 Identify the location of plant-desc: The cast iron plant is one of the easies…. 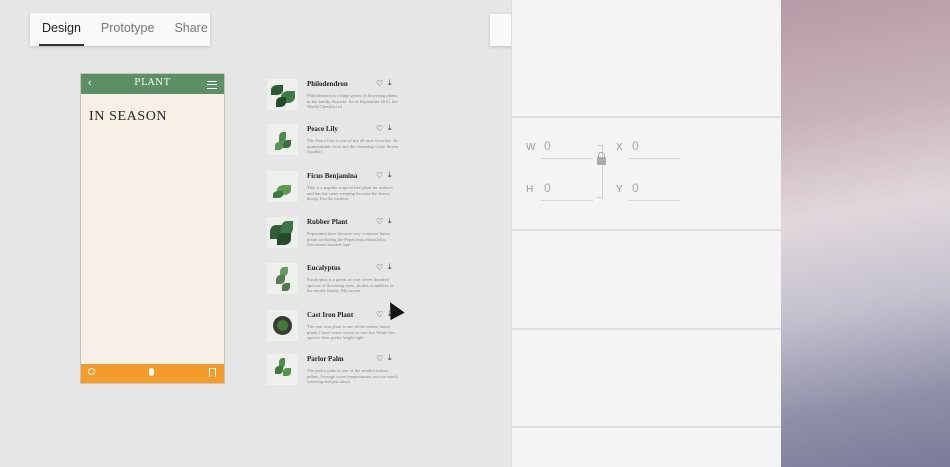
(351, 332).